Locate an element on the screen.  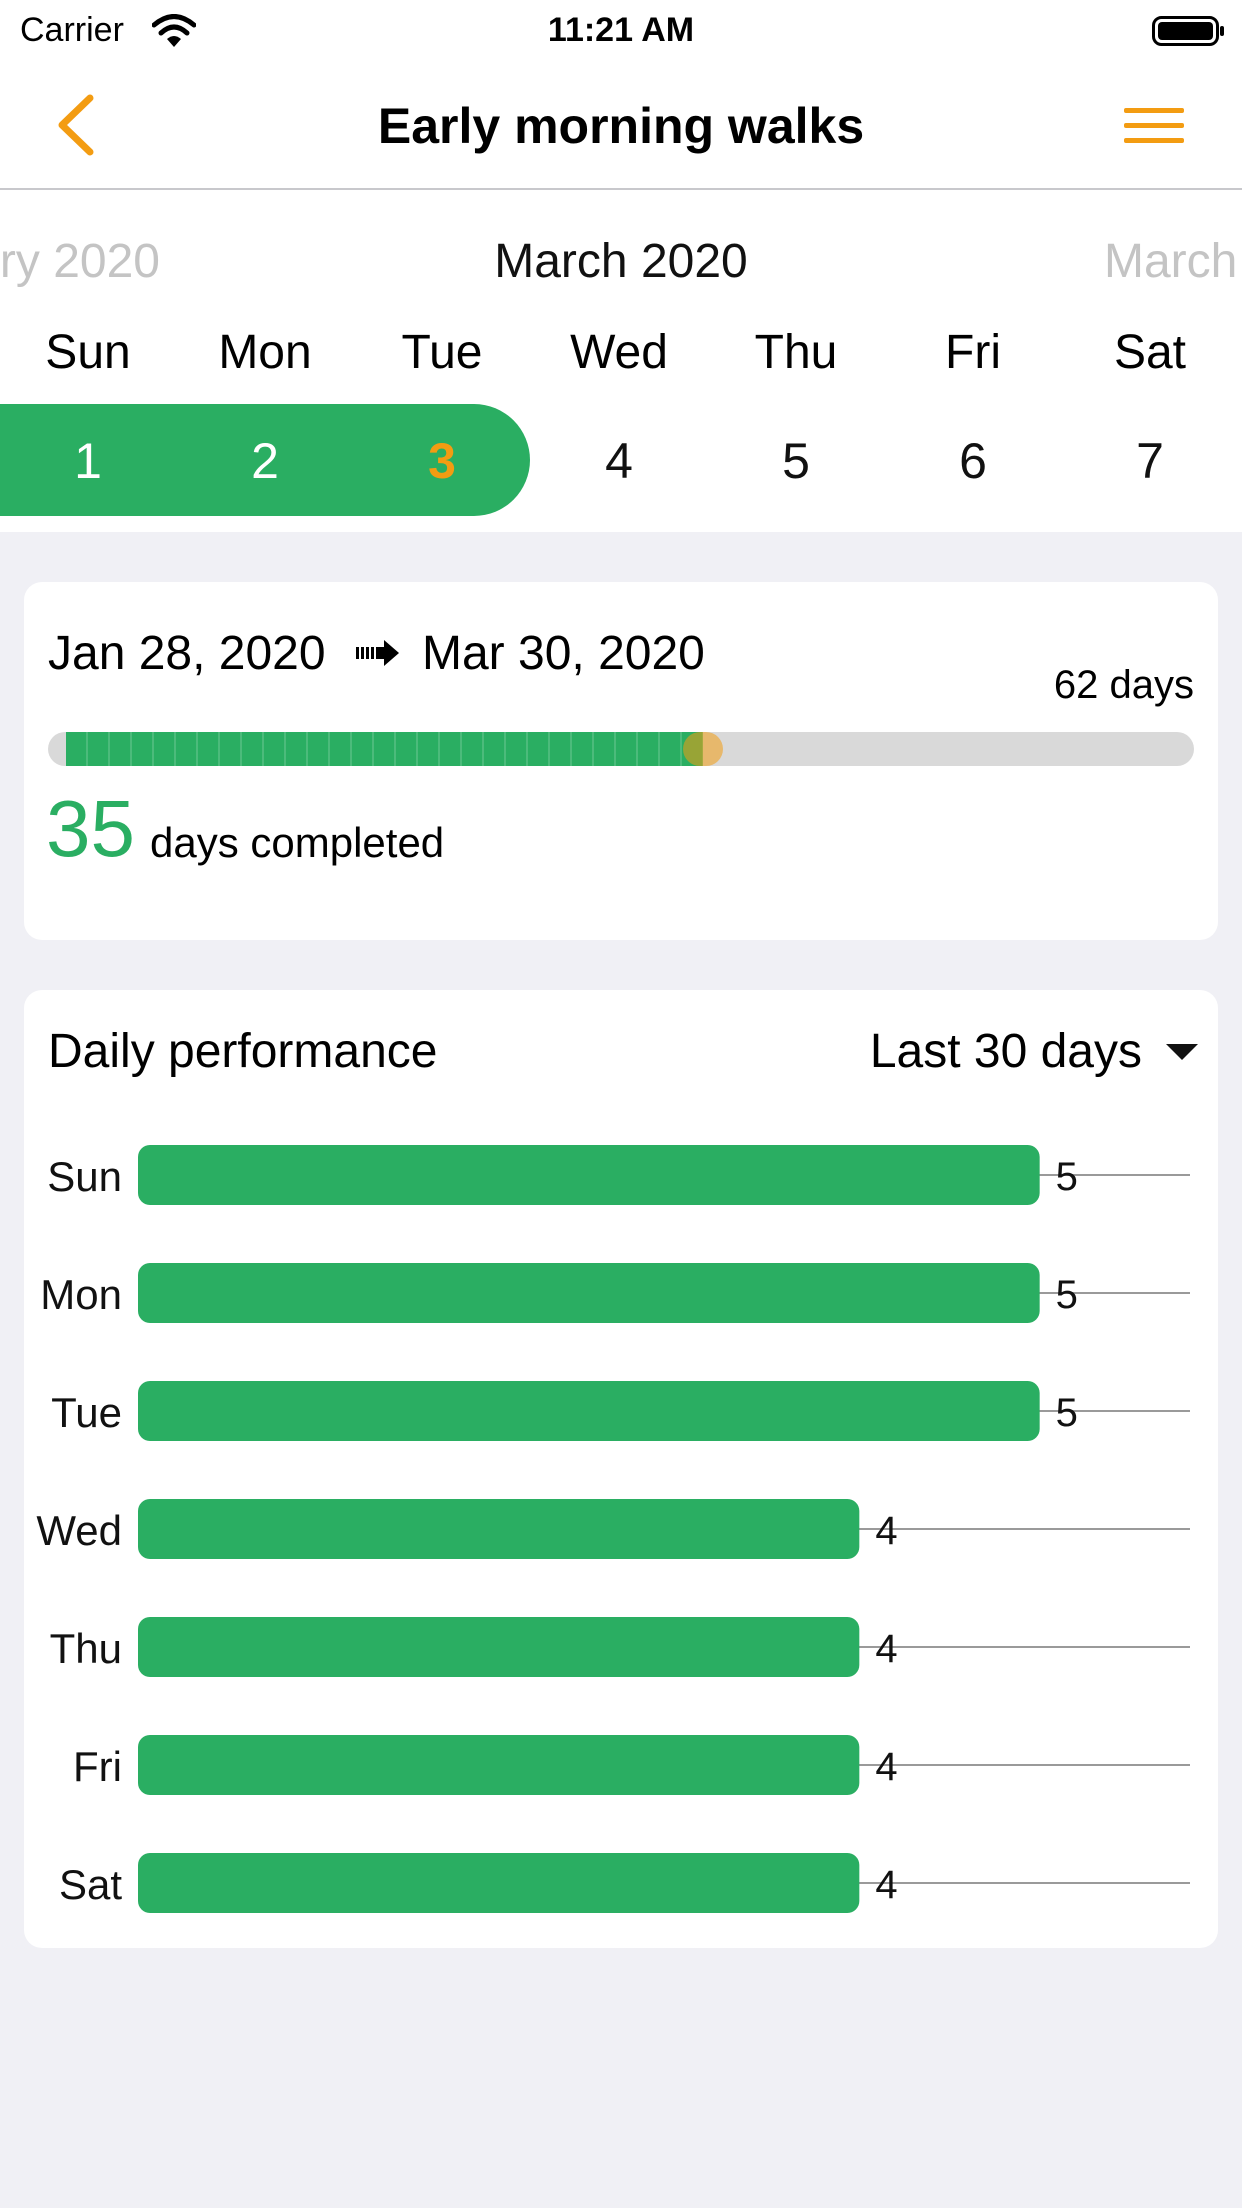
weekday-header: Sun Mon Tue Wed Thu Fri Sat is located at coordinates (621, 353).